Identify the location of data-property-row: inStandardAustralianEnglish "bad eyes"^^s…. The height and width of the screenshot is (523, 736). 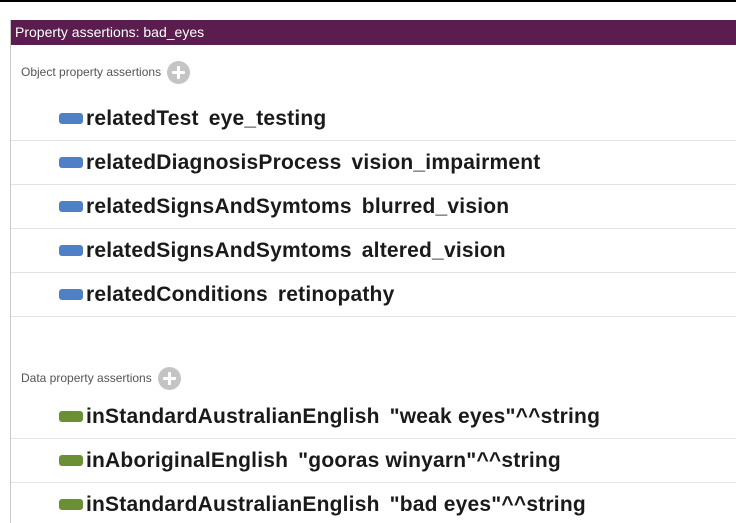
(373, 503).